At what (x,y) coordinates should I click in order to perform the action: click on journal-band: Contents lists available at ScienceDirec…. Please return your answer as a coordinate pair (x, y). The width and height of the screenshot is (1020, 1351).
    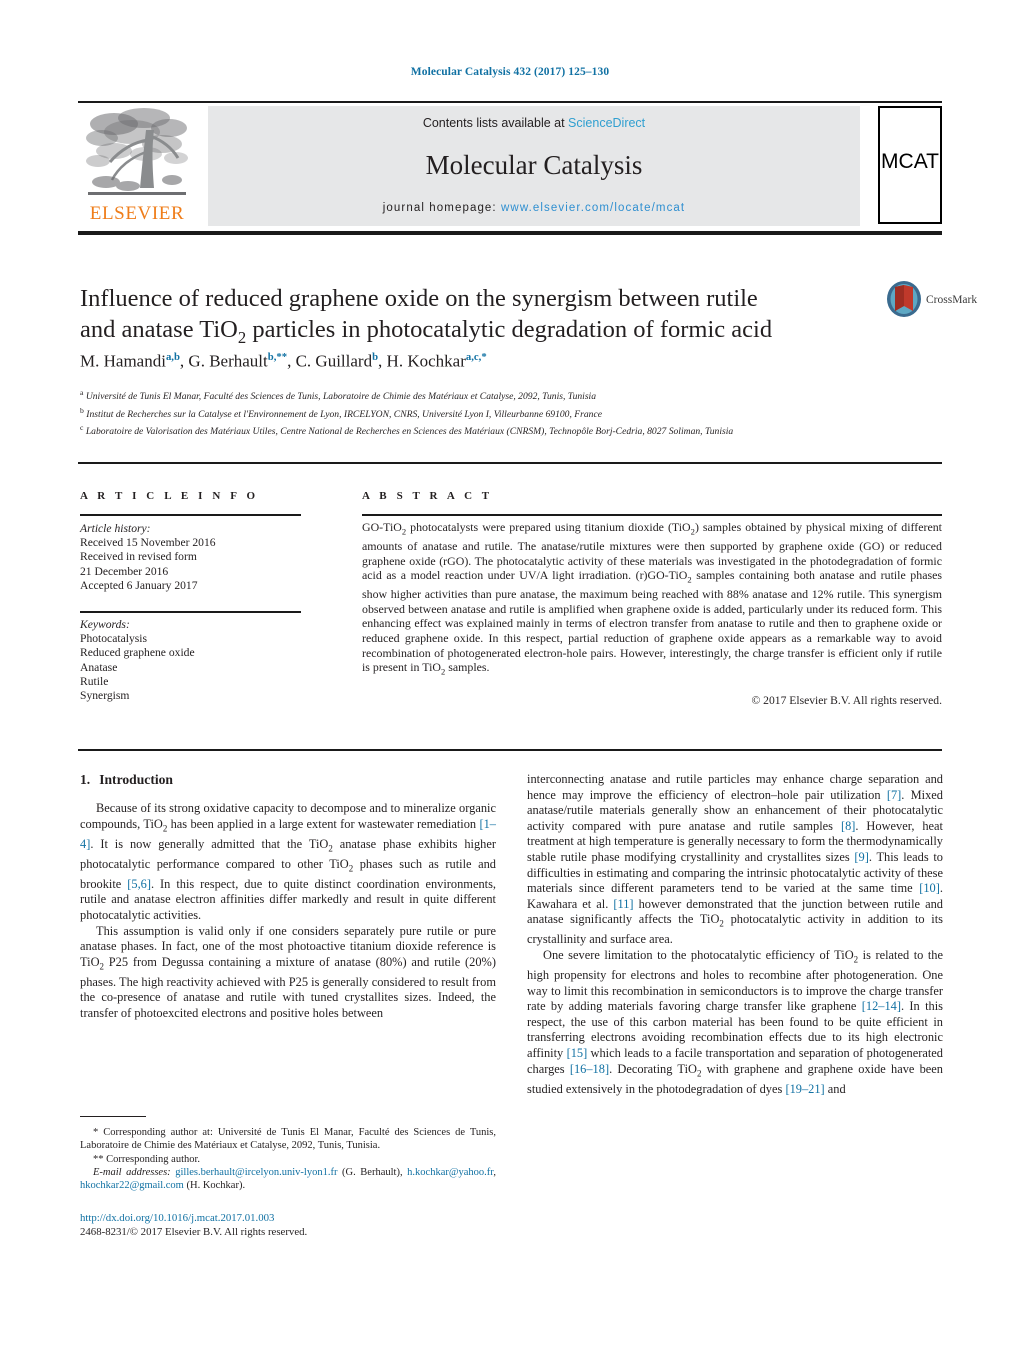
    Looking at the image, I should click on (534, 166).